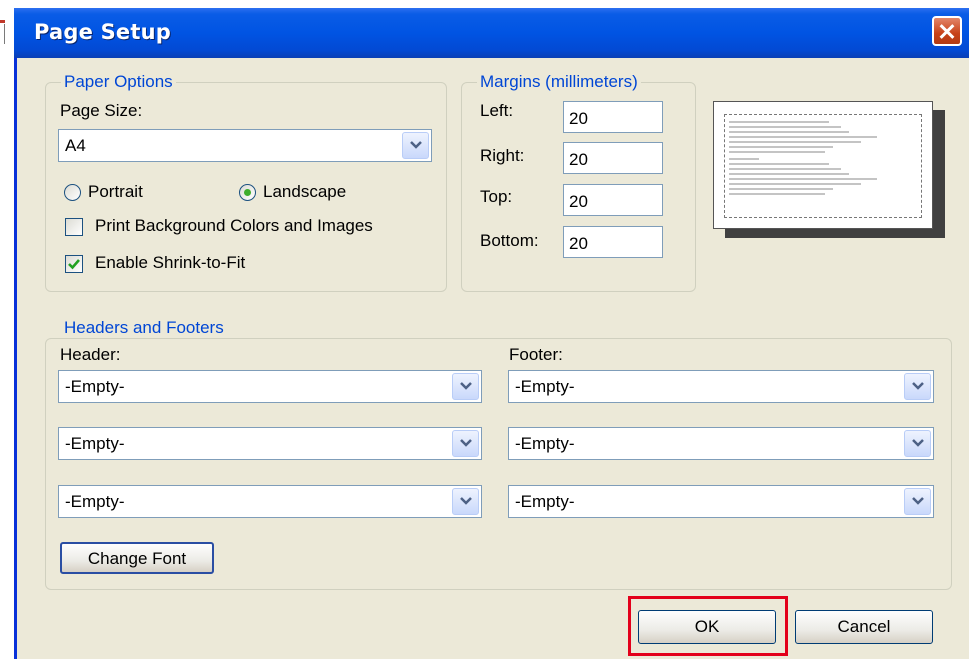 The width and height of the screenshot is (969, 659). What do you see at coordinates (304, 192) in the screenshot?
I see `landscape-label: Landscape` at bounding box center [304, 192].